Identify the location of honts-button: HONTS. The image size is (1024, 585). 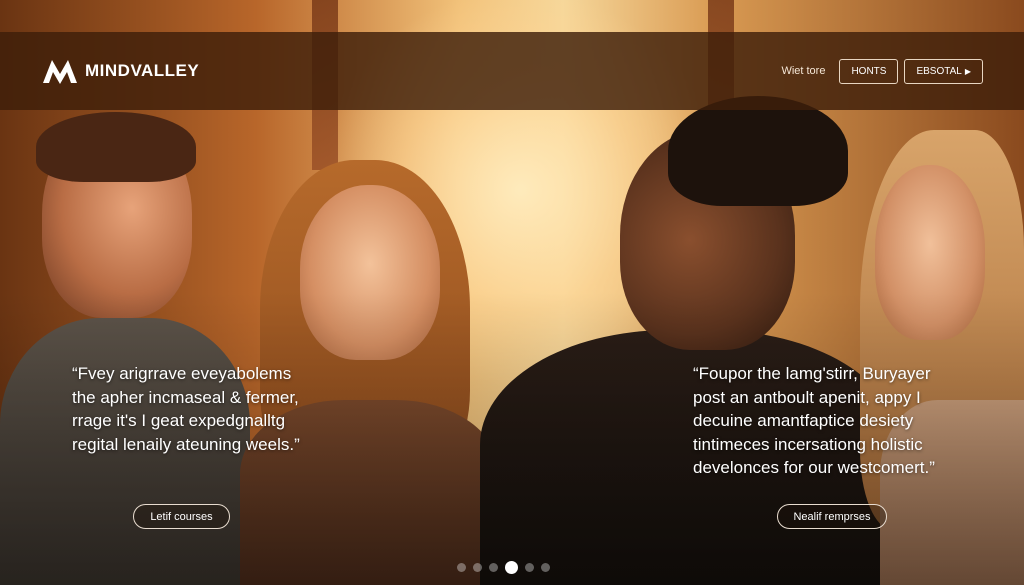
(869, 71).